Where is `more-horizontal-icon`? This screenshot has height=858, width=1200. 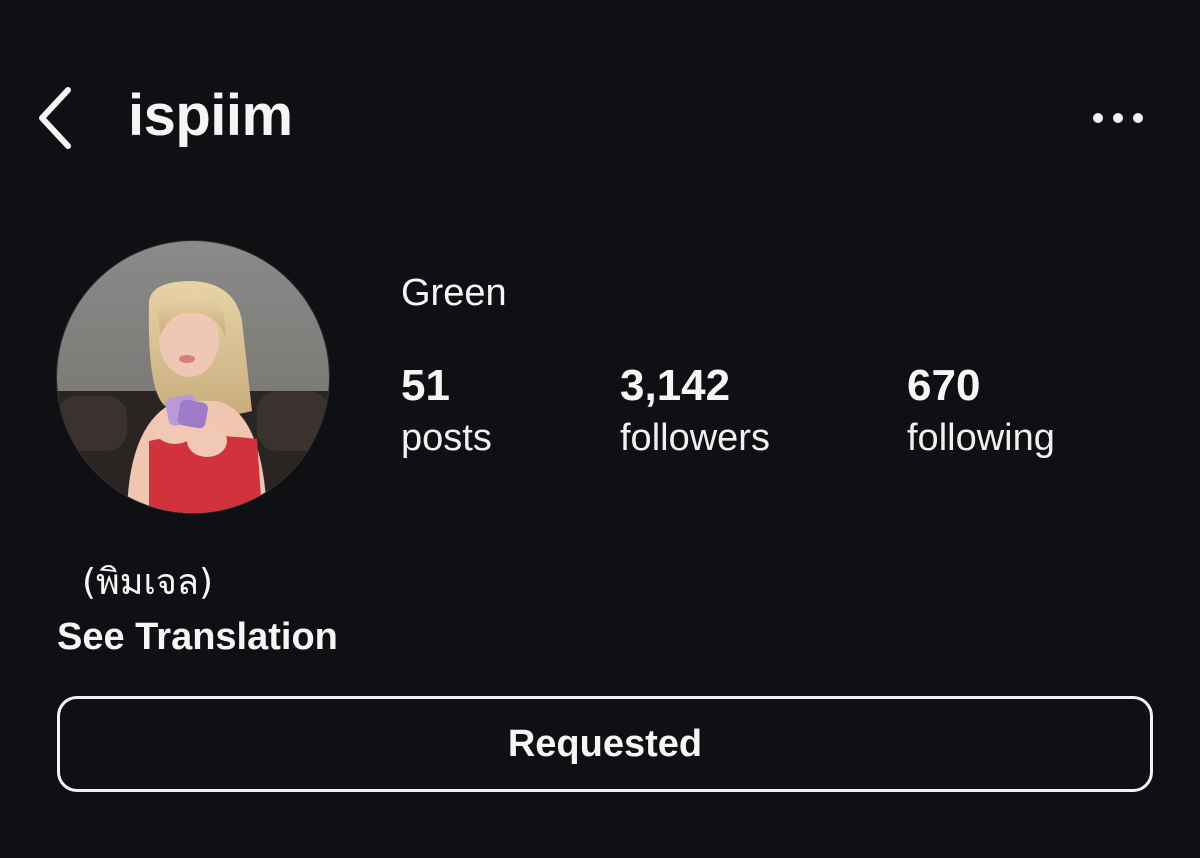 more-horizontal-icon is located at coordinates (1118, 118).